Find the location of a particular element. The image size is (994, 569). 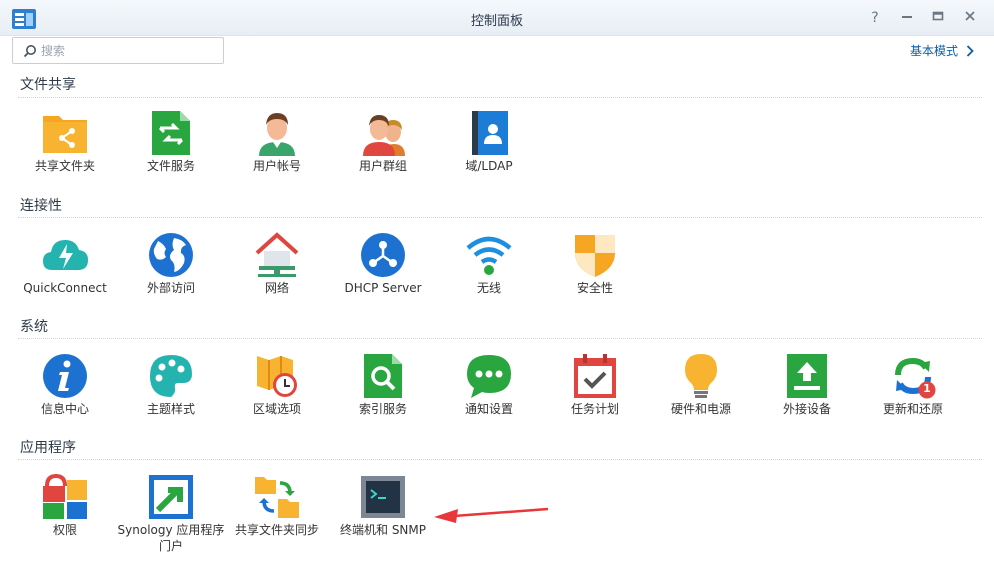

item-label: 终端机和 SNMP is located at coordinates (383, 530).